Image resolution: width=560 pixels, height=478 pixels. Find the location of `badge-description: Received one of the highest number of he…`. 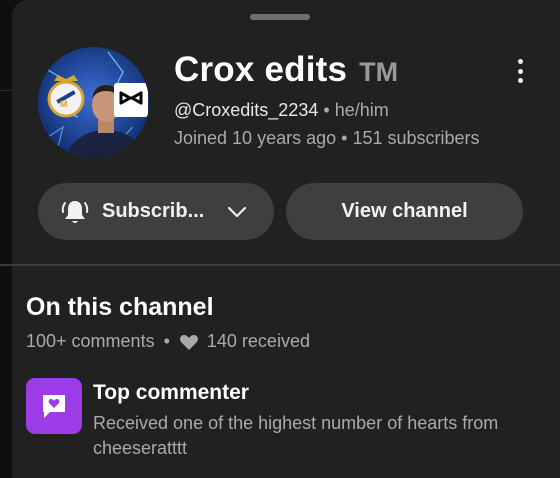

badge-description: Received one of the highest number of he… is located at coordinates (296, 435).